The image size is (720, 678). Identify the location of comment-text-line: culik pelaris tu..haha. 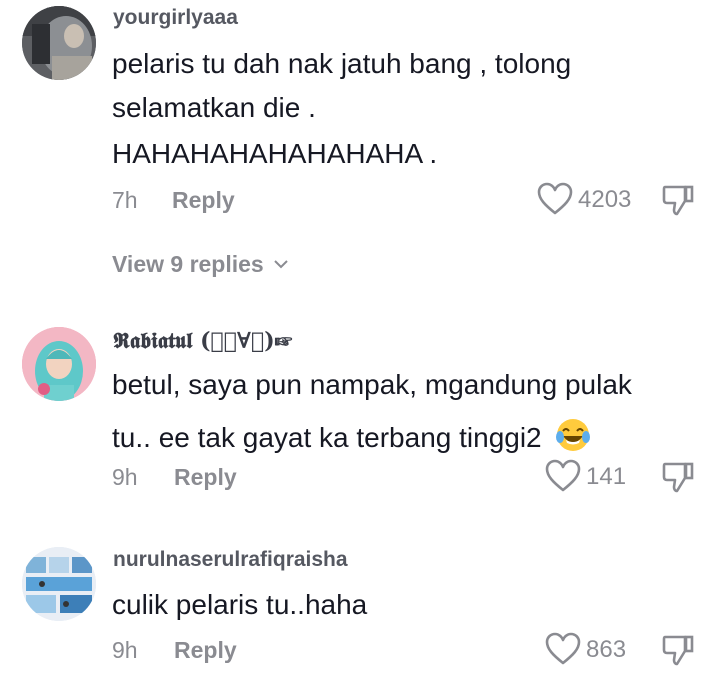
(240, 604).